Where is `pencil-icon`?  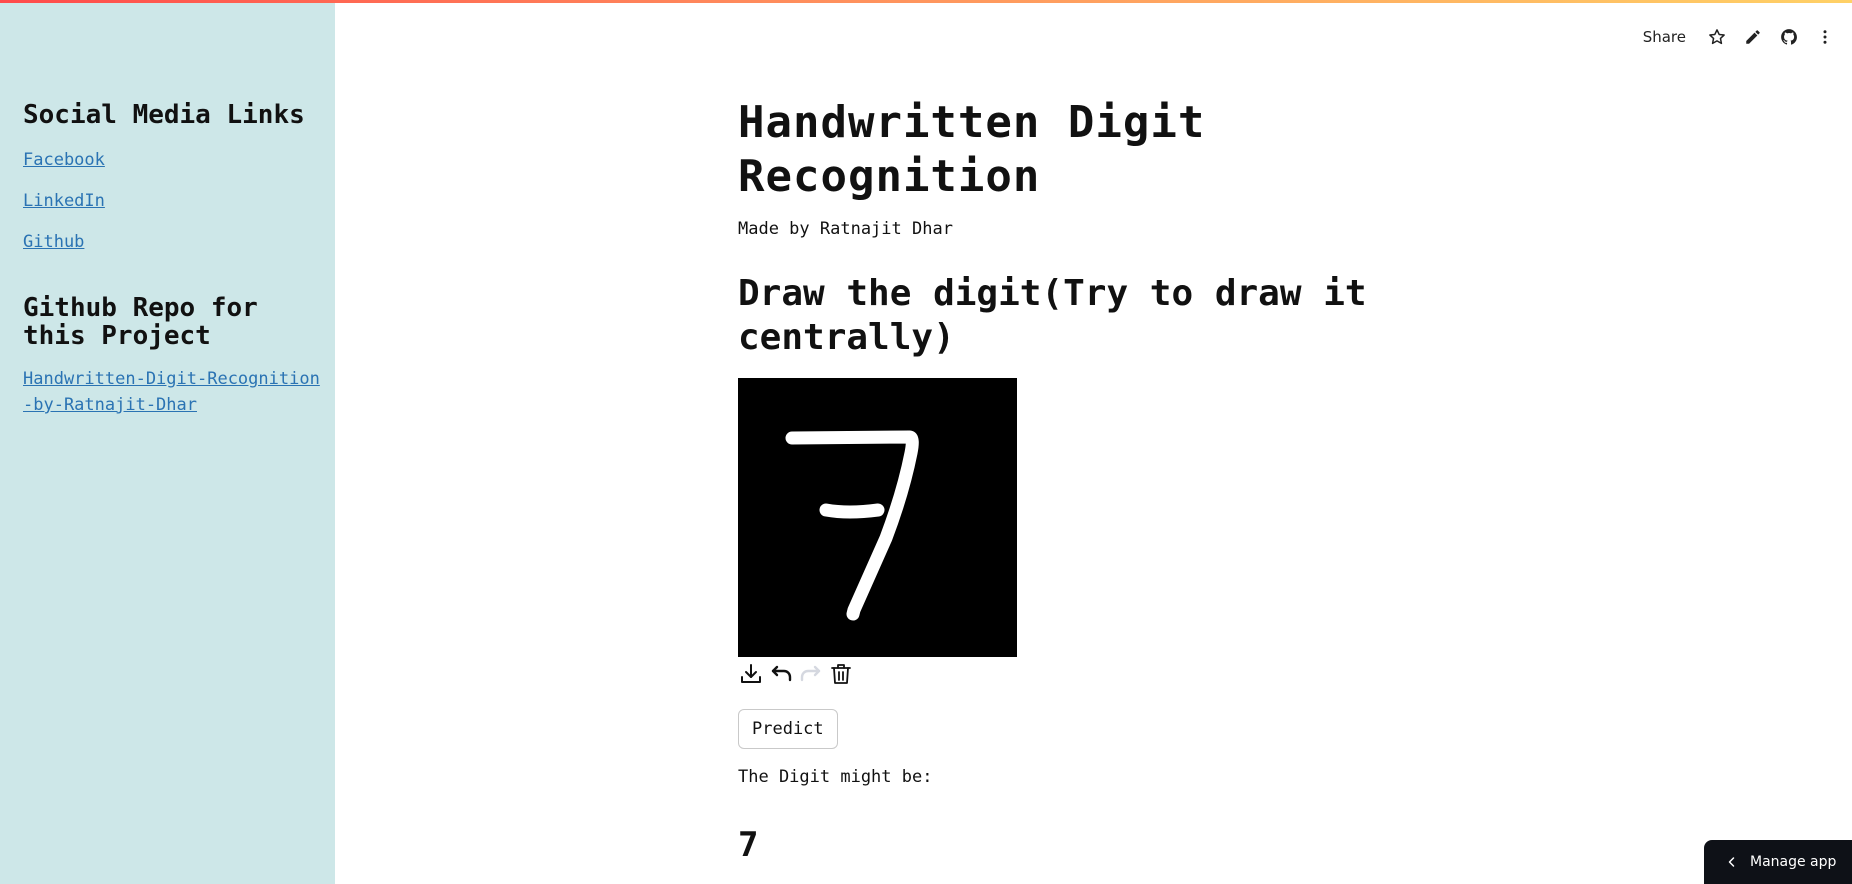
pencil-icon is located at coordinates (1753, 37).